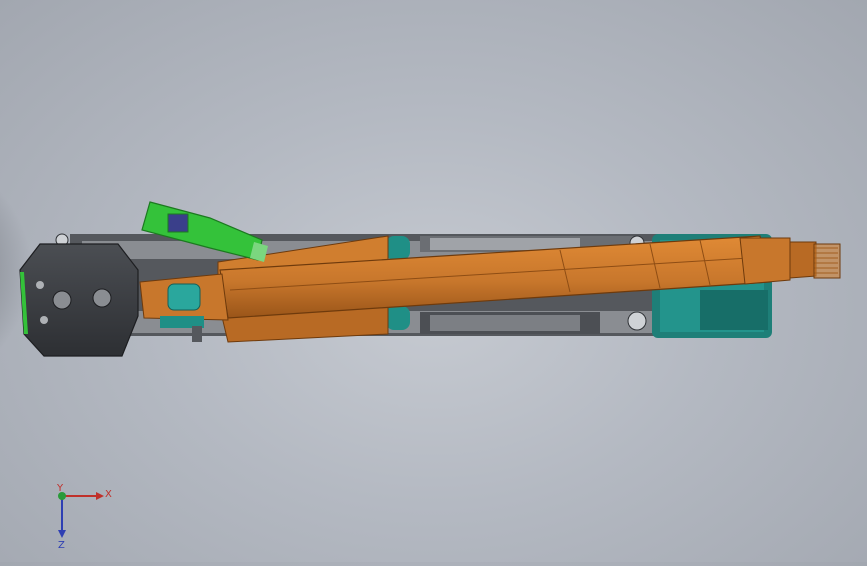 Image resolution: width=867 pixels, height=566 pixels. Describe the element at coordinates (79, 517) in the screenshot. I see `orientation-triad: X Y Z` at that location.